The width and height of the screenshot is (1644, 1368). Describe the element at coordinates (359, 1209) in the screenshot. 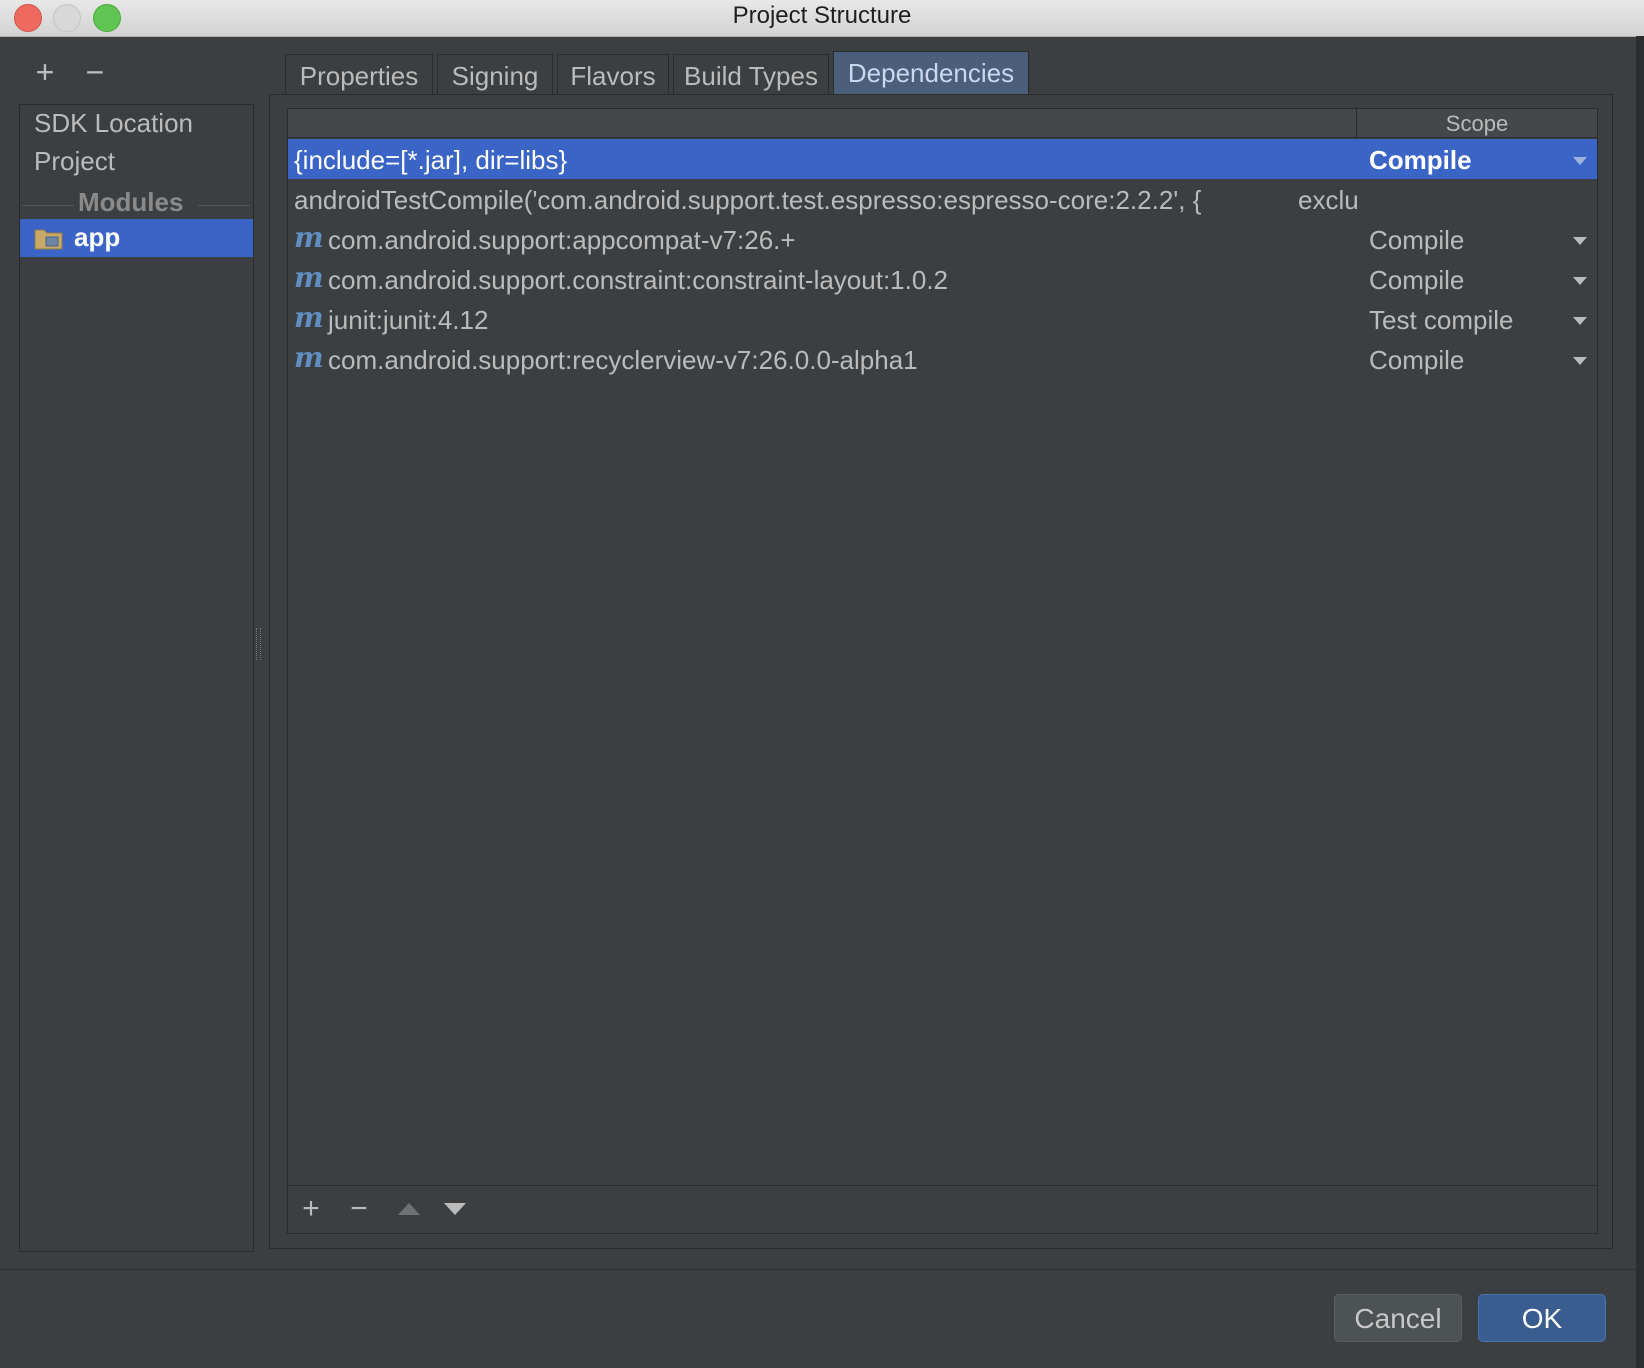

I see `remove-dependency-button: −` at that location.